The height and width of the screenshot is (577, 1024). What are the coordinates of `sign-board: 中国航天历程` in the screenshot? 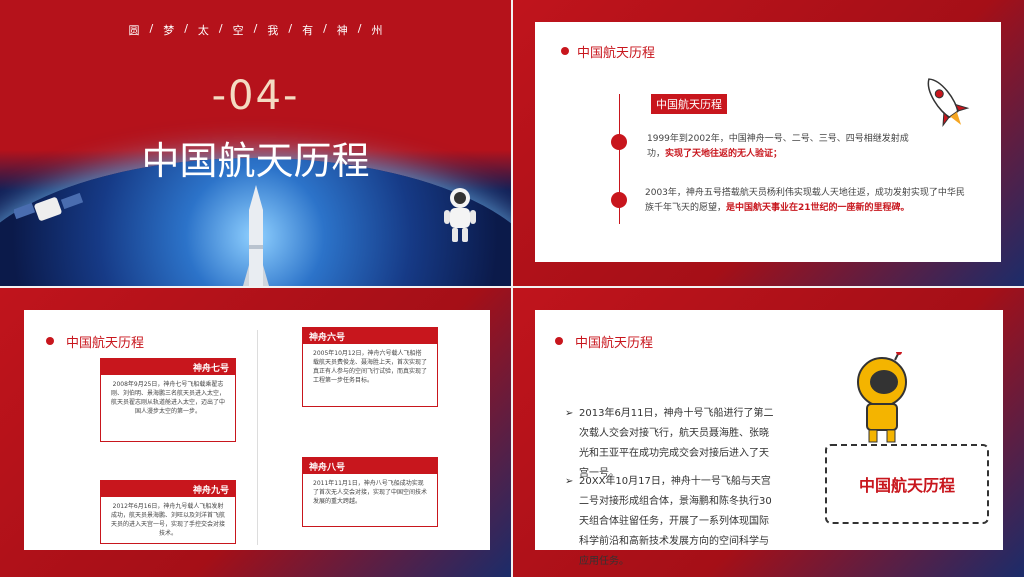 It's located at (907, 484).